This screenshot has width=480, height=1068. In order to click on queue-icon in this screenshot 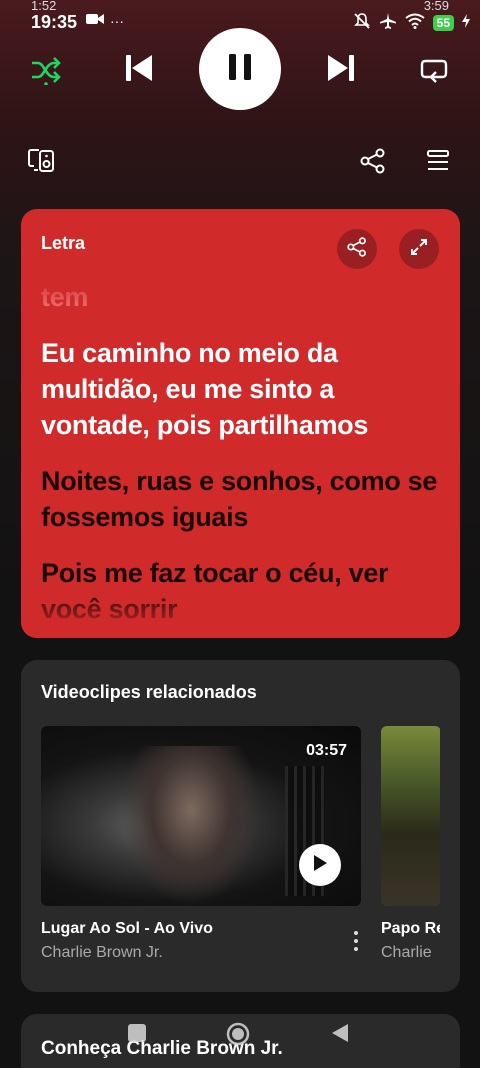, I will do `click(438, 163)`.